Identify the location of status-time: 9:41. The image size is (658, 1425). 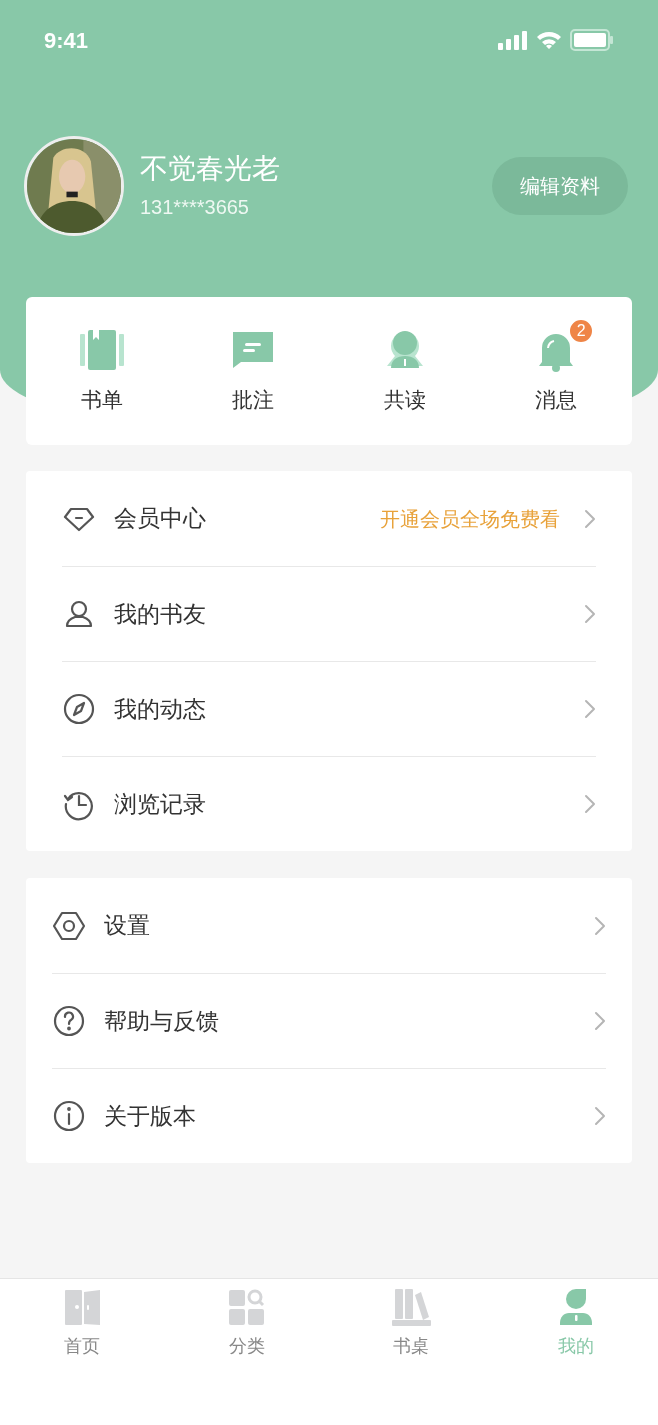
(66, 40).